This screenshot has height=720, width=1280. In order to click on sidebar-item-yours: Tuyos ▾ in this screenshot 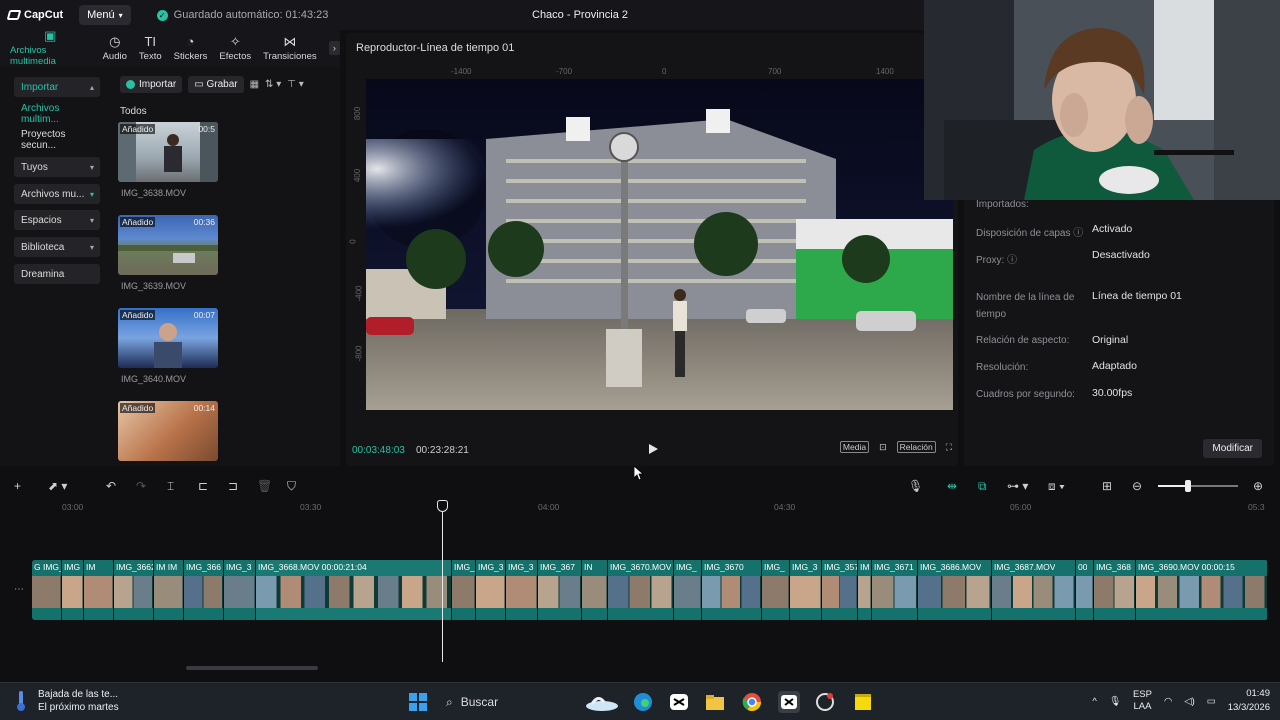, I will do `click(57, 167)`.